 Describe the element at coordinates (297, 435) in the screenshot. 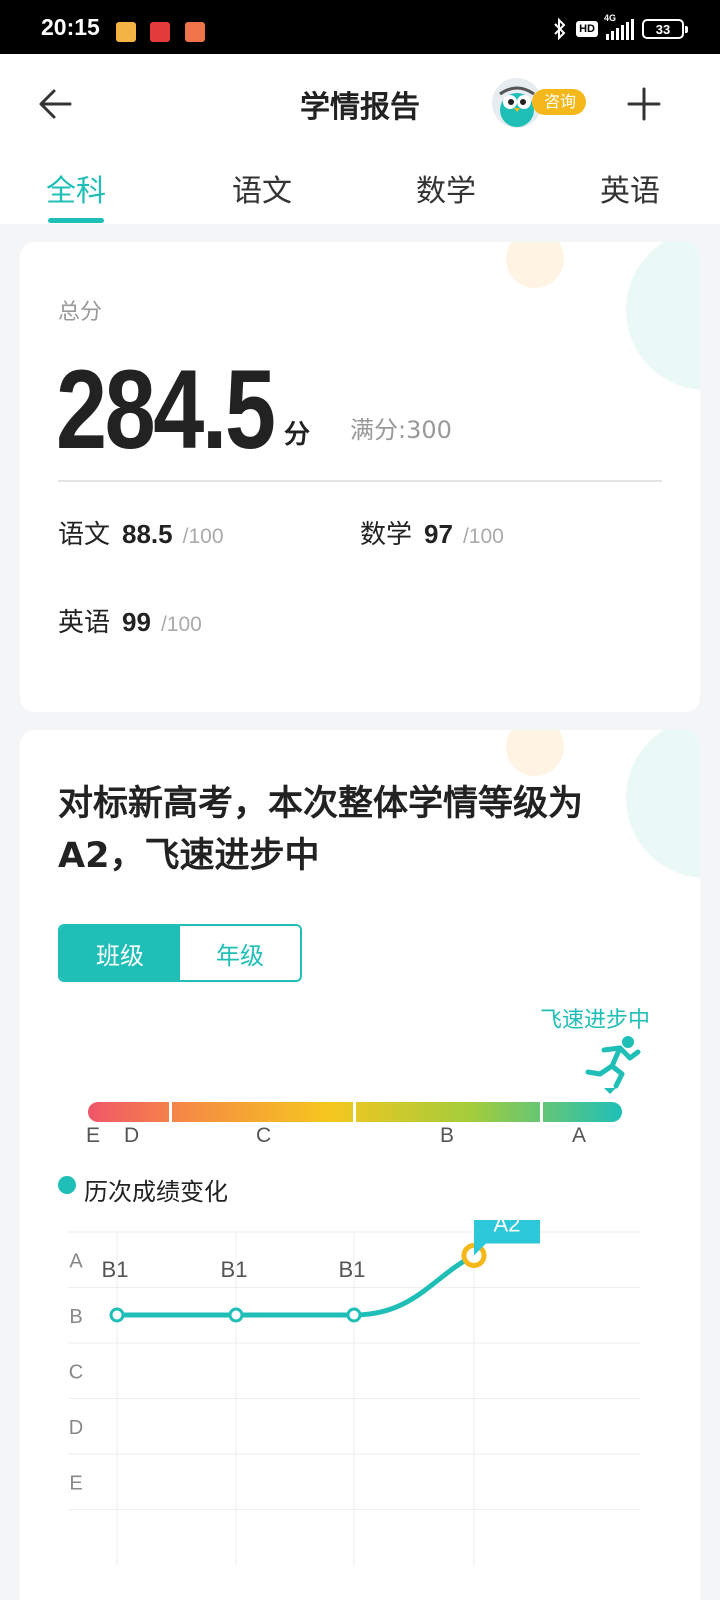

I see `score-unit: 分` at that location.